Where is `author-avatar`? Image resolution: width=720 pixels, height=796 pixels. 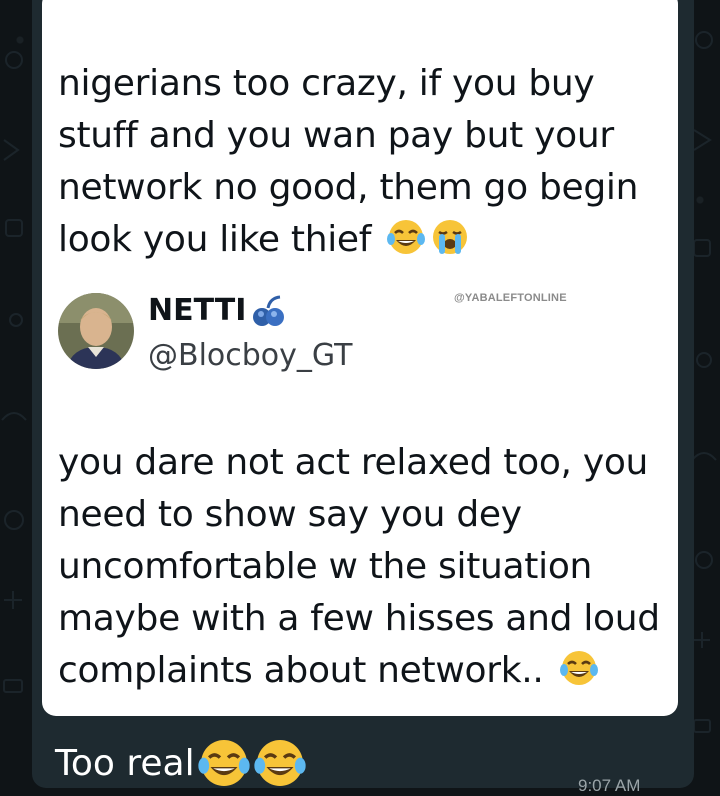 author-avatar is located at coordinates (96, 331).